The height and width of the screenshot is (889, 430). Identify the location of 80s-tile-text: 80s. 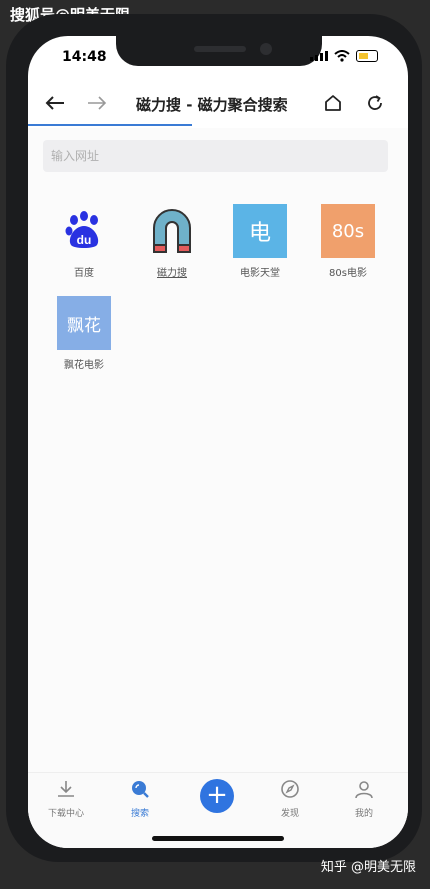
(348, 231).